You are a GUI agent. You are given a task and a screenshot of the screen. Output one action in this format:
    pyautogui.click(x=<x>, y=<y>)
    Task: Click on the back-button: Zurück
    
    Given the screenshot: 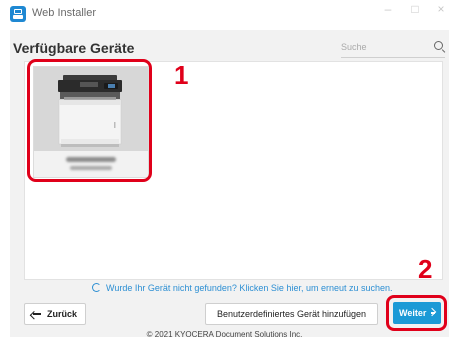 What is the action you would take?
    pyautogui.click(x=55, y=314)
    